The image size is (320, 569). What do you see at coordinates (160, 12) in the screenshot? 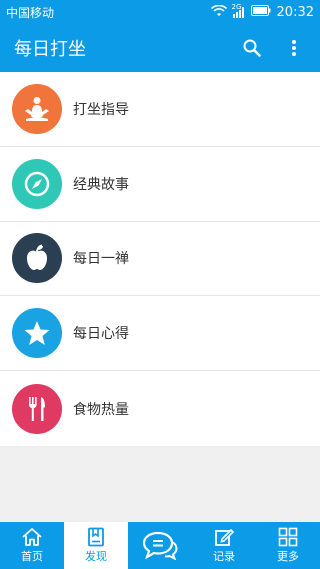
I see `status-bar: 中国移动 2G 20:32` at bounding box center [160, 12].